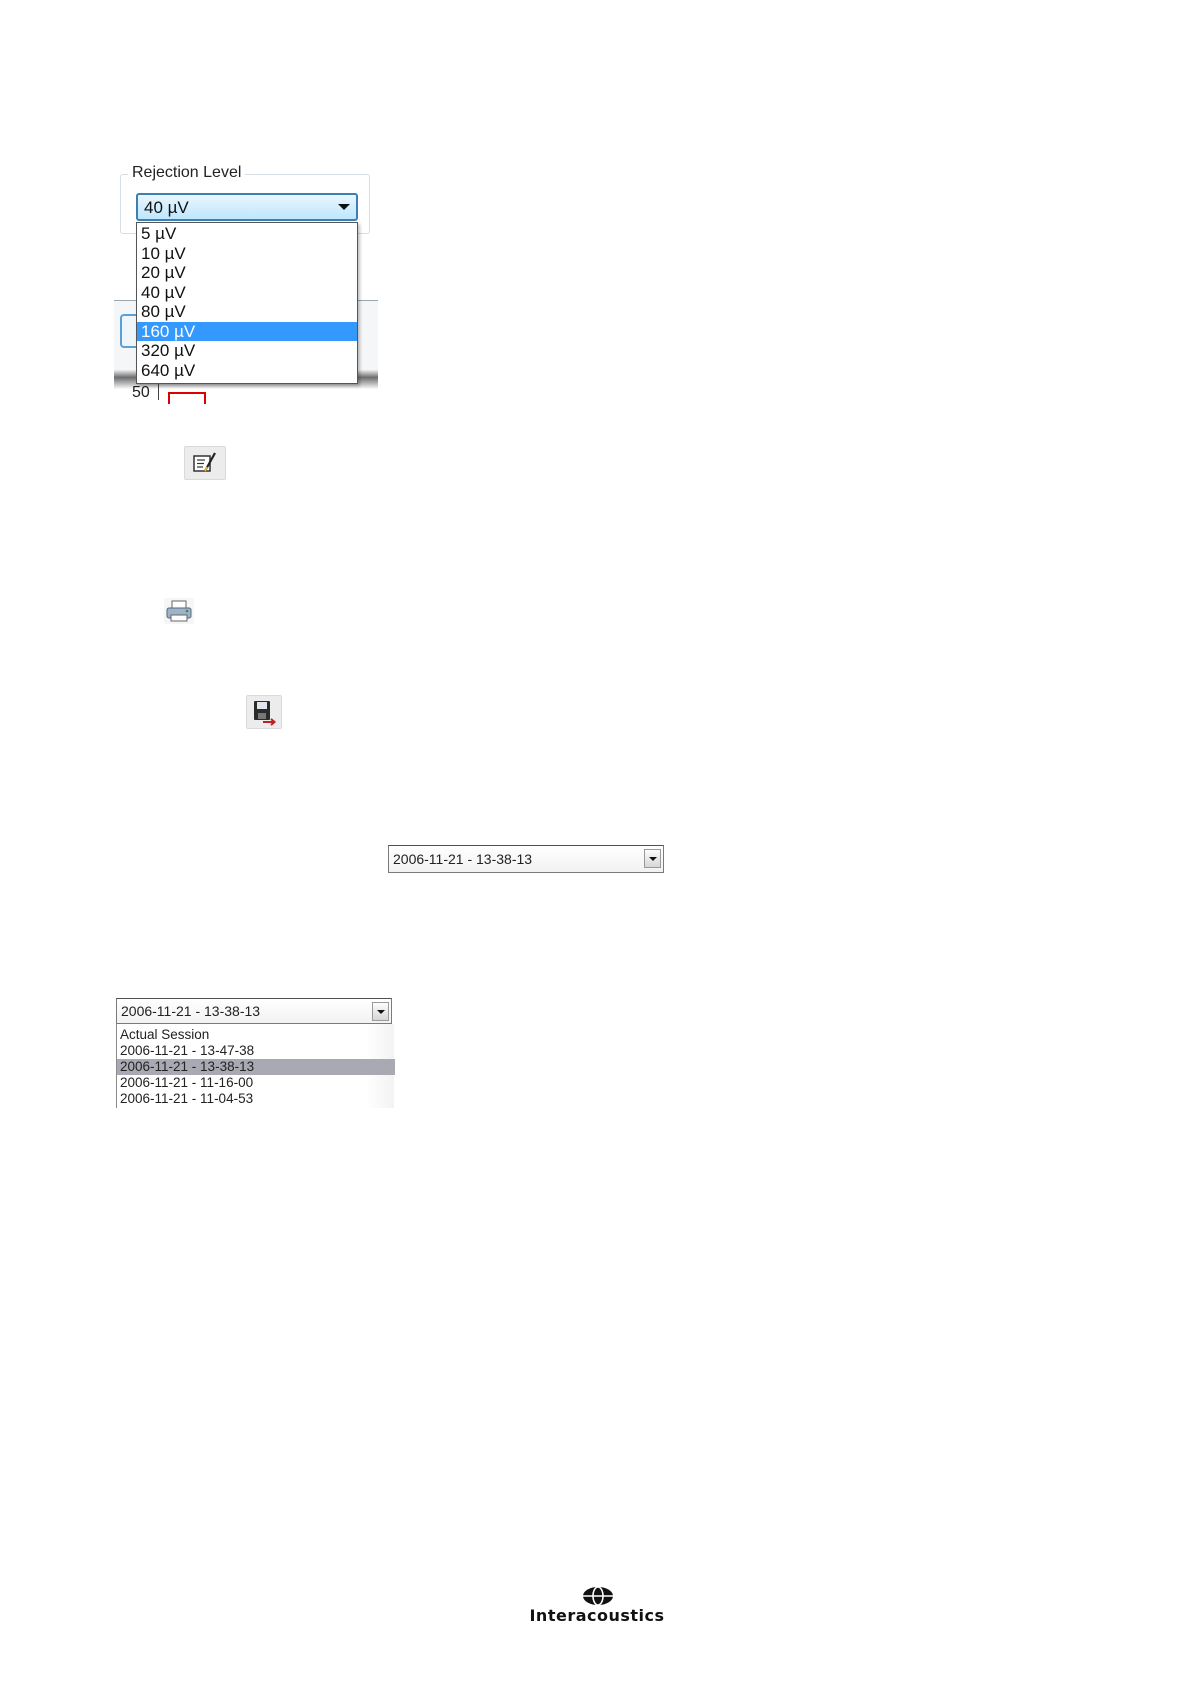 This screenshot has width=1191, height=1684. Describe the element at coordinates (256, 1099) in the screenshot. I see `session-option-4: 2006-11-21 - 11-04-53` at that location.